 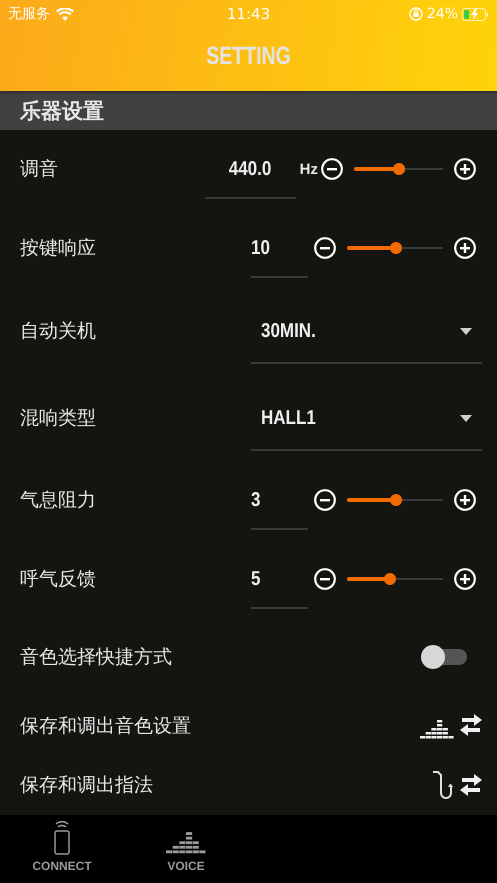 I want to click on battery-charging-icon, so click(x=476, y=14).